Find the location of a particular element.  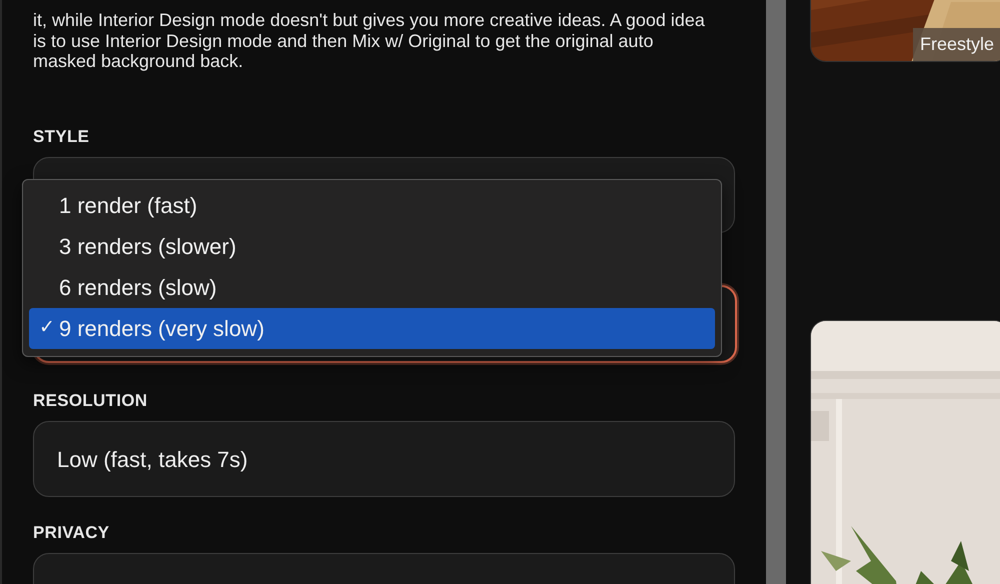

field-label: STYLE is located at coordinates (61, 137).